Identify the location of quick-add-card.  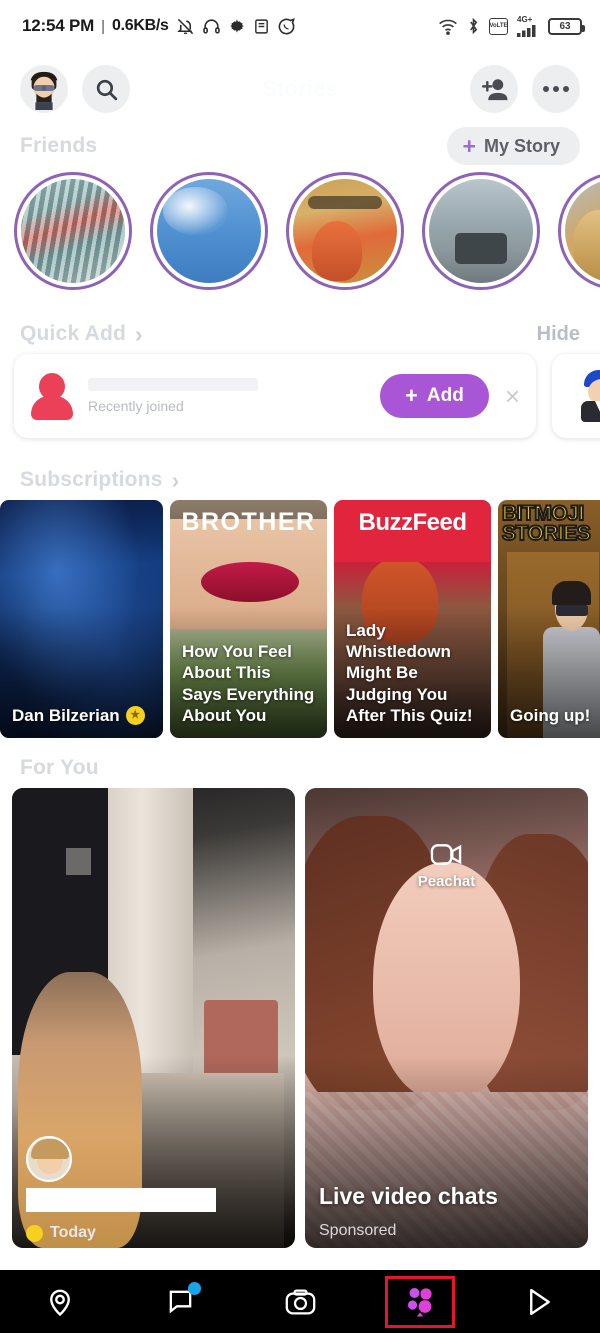
(576, 396).